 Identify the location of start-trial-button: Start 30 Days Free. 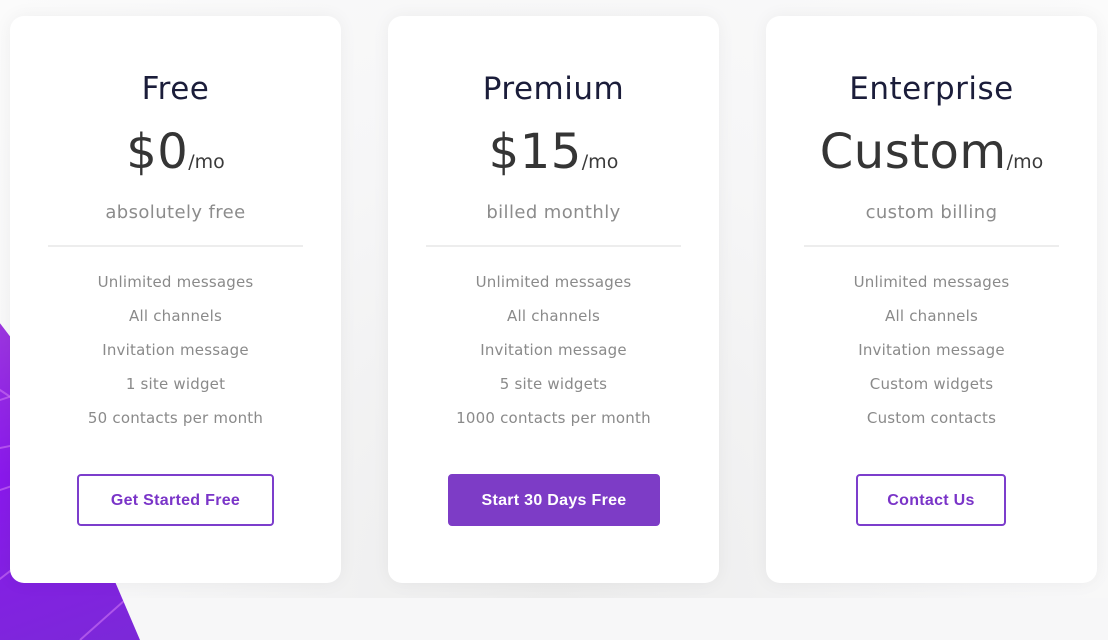
(554, 500).